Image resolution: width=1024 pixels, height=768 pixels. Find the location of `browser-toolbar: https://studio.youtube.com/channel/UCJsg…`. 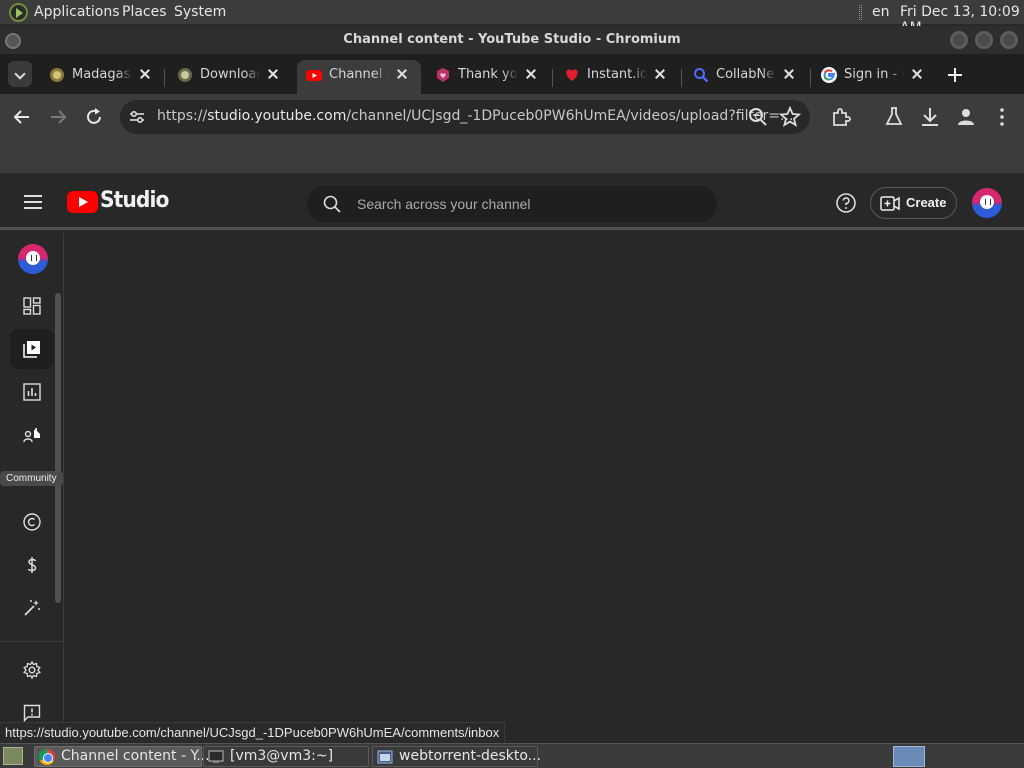

browser-toolbar: https://studio.youtube.com/channel/UCJsg… is located at coordinates (512, 117).